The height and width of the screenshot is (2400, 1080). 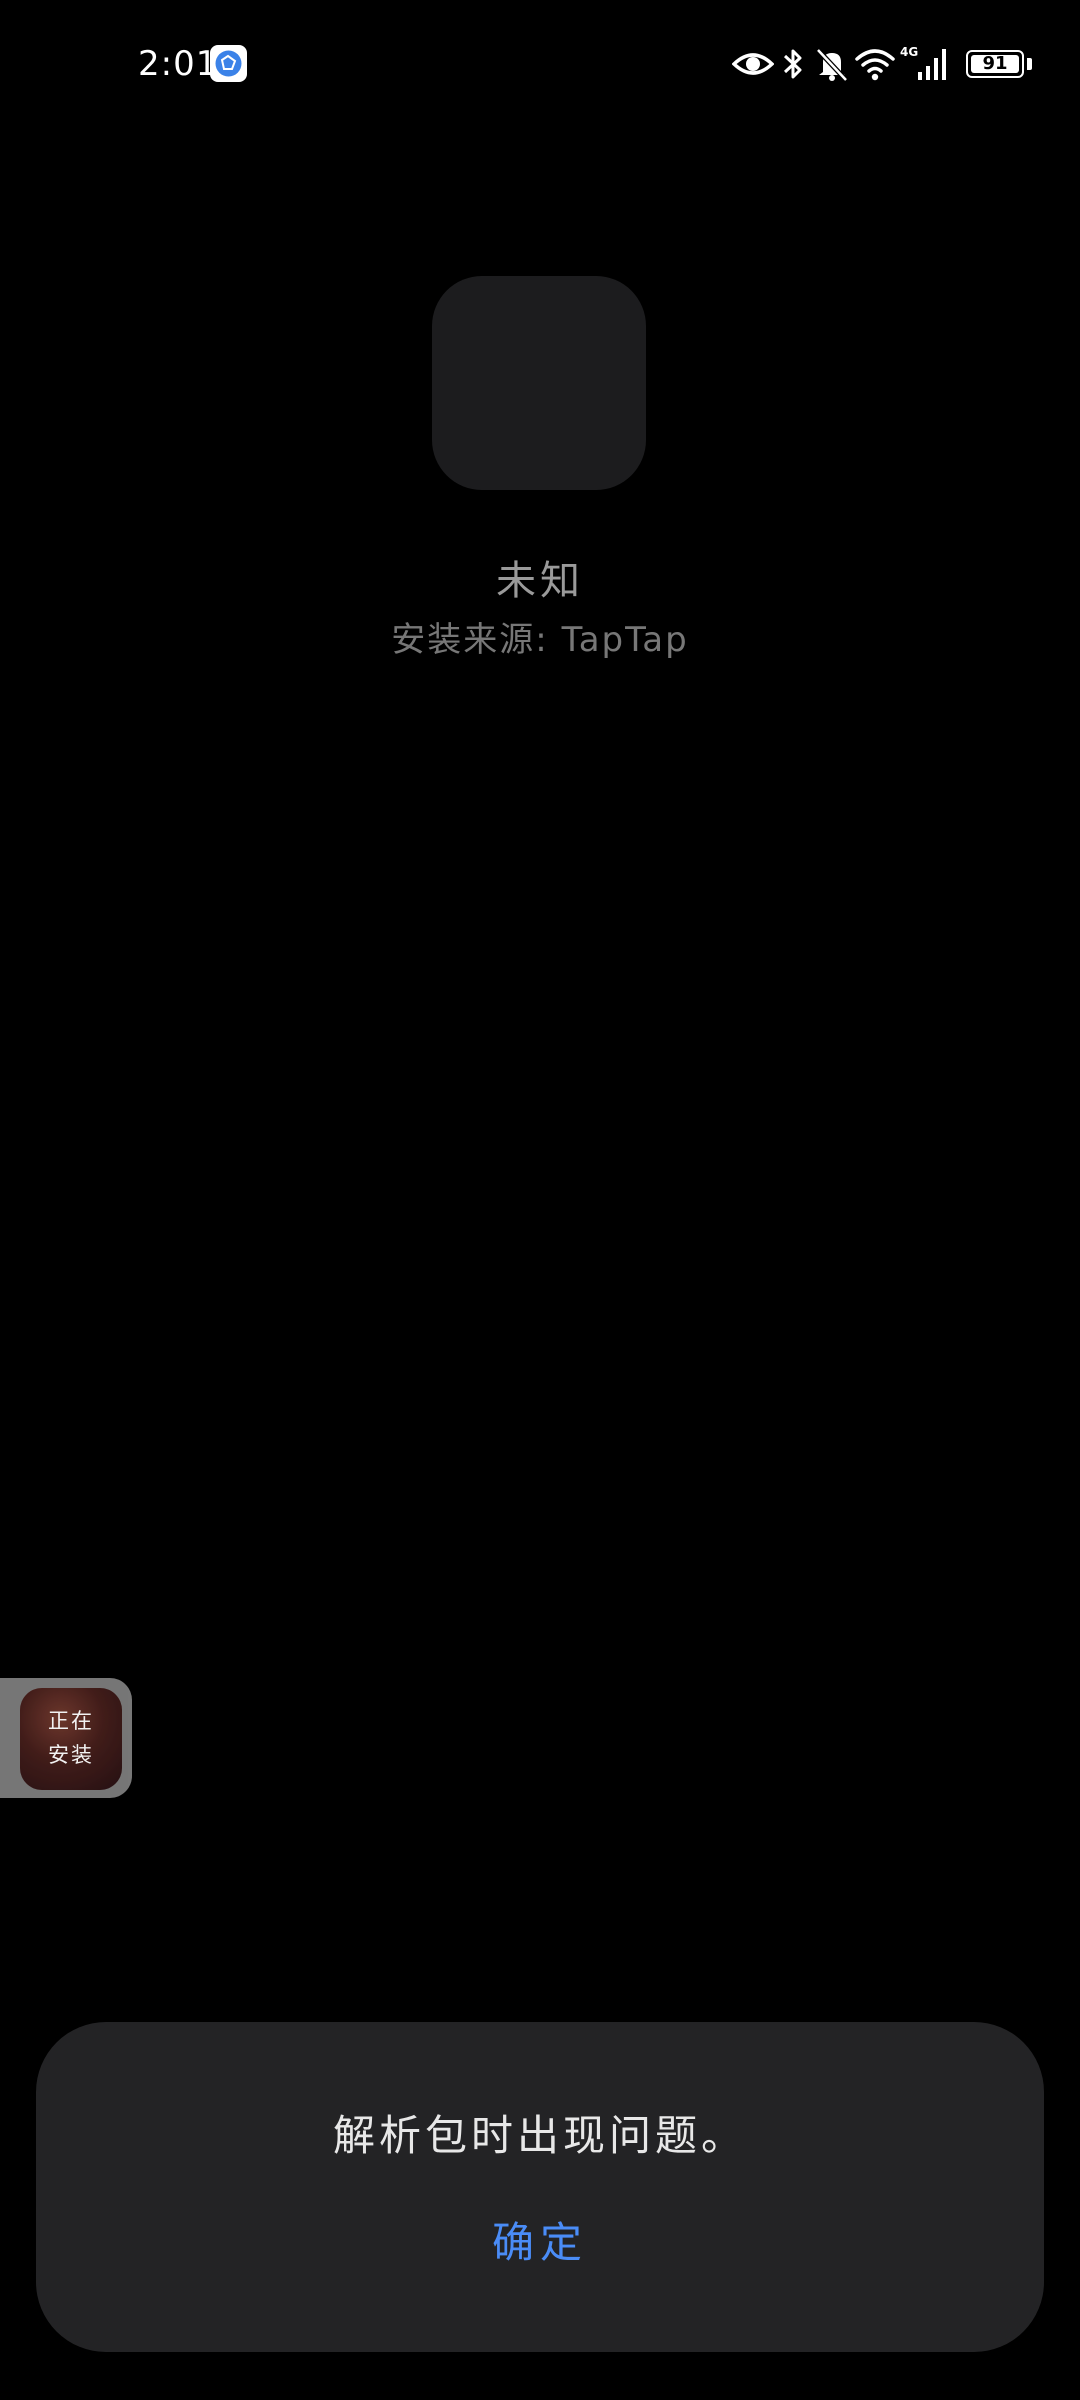 I want to click on mute-icon, so click(x=832, y=66).